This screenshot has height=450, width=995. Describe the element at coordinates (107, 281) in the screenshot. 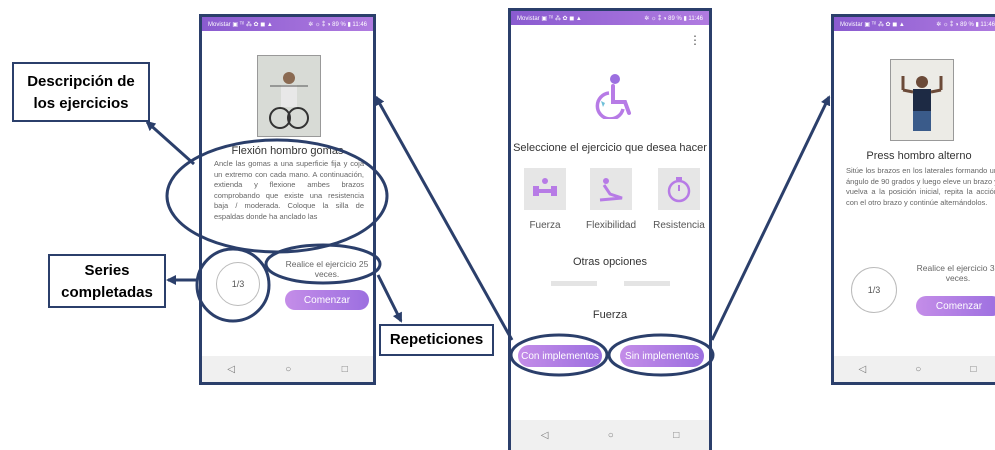

I see `callout-series: Series completadas` at that location.